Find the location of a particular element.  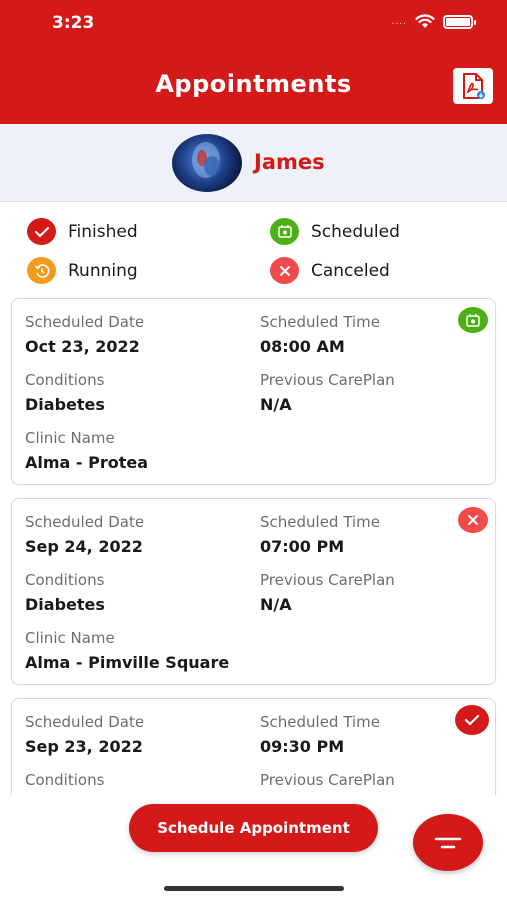

legend-finished: Finished is located at coordinates (82, 231).